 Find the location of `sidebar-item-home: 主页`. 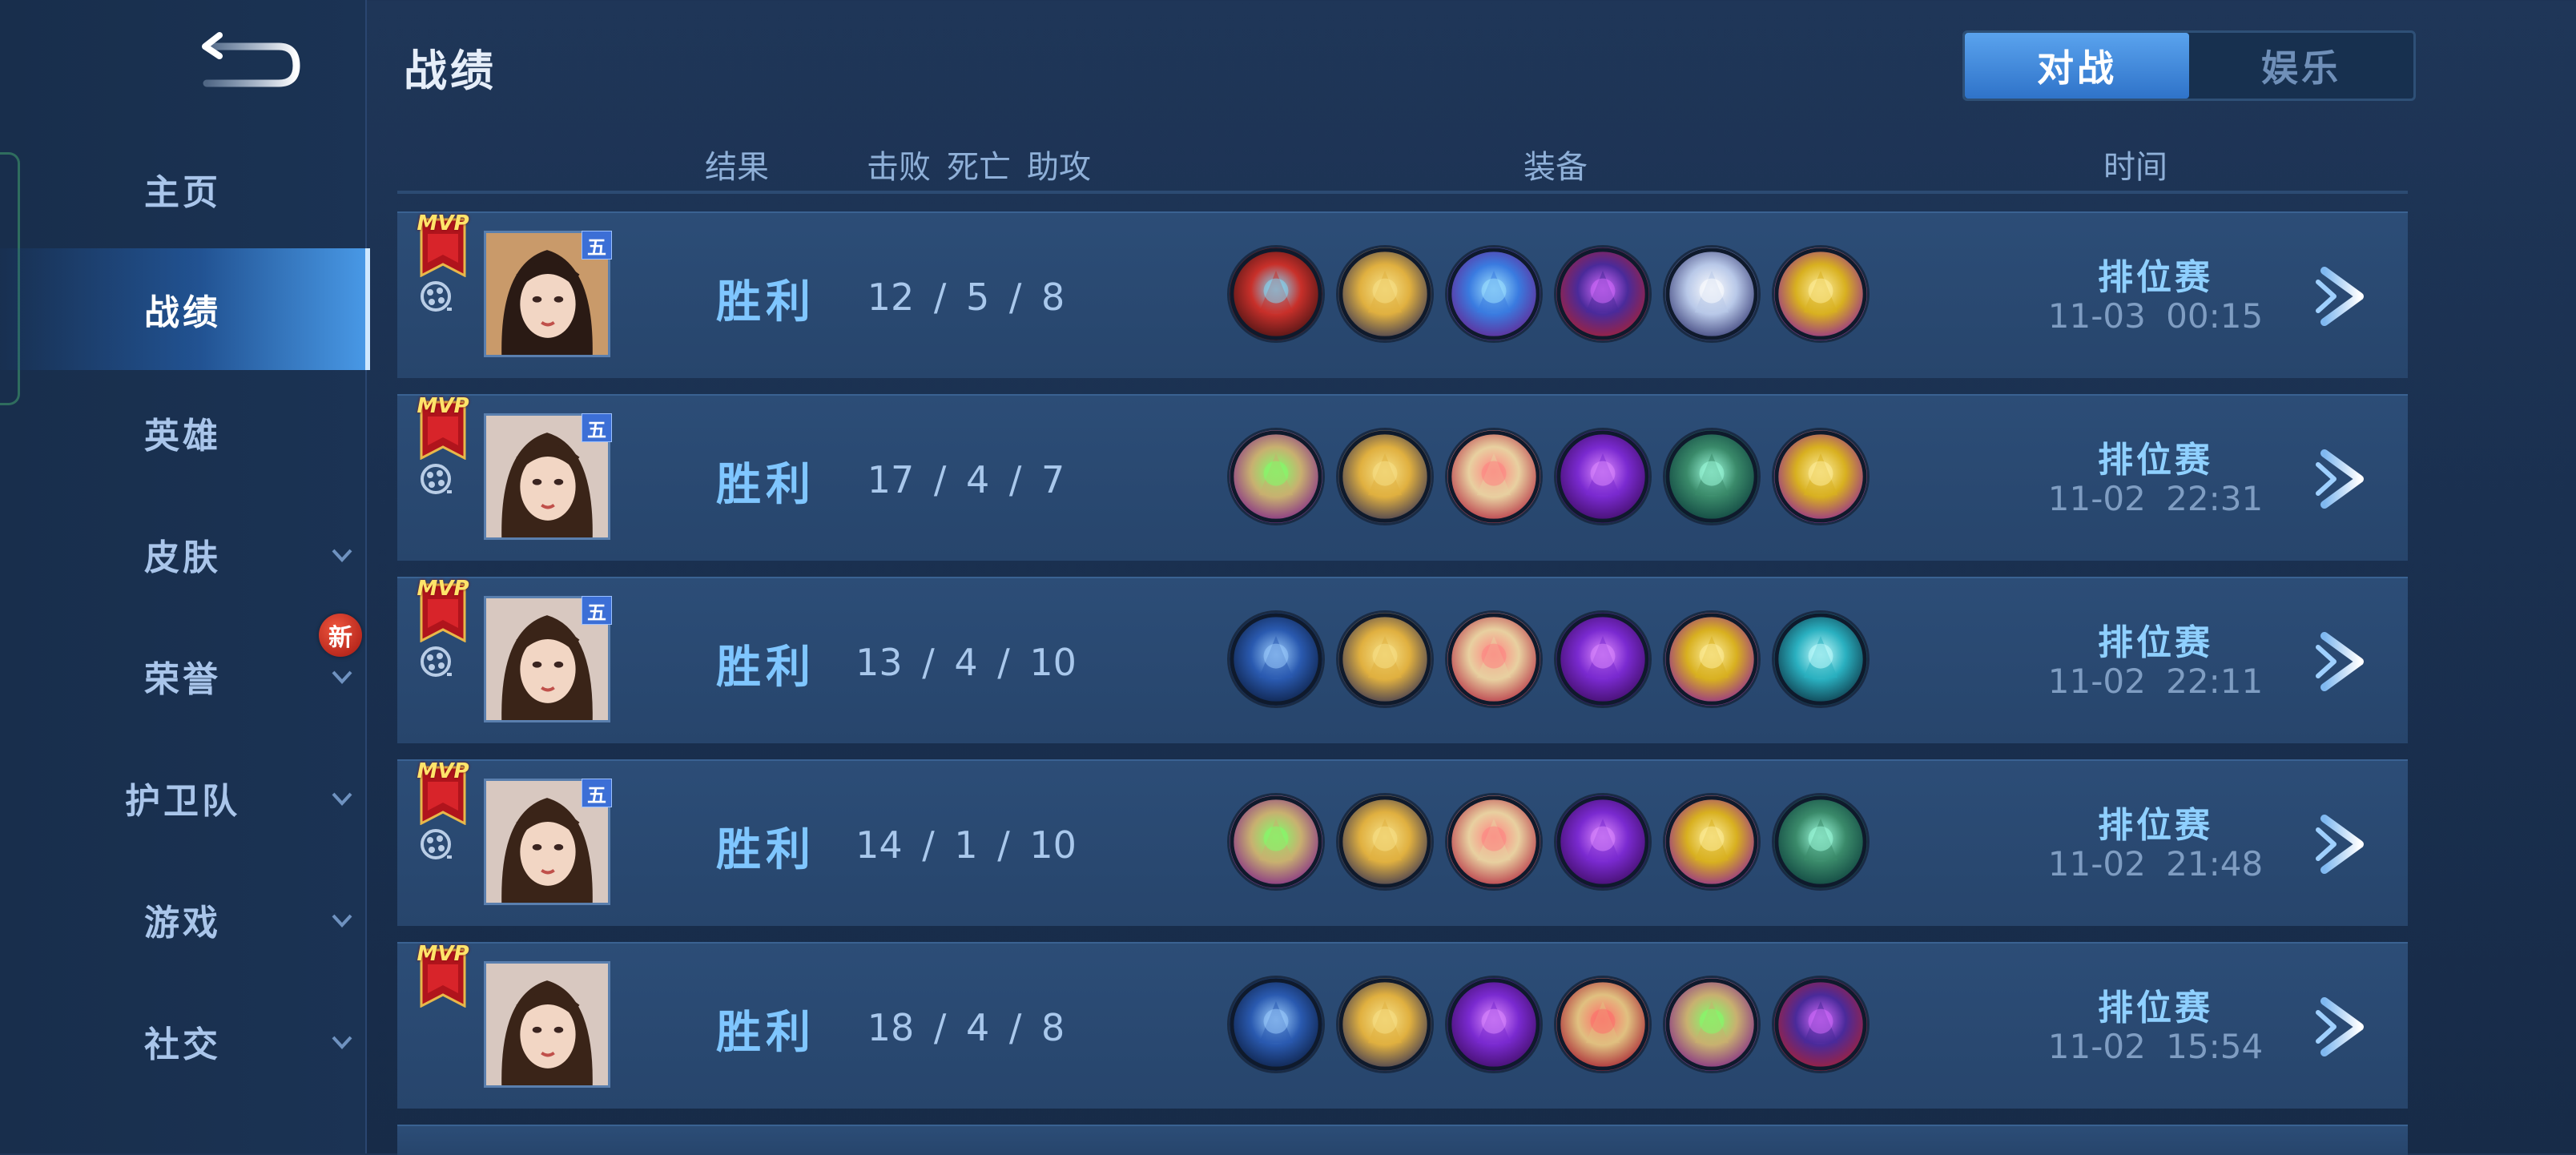

sidebar-item-home: 主页 is located at coordinates (182, 189).